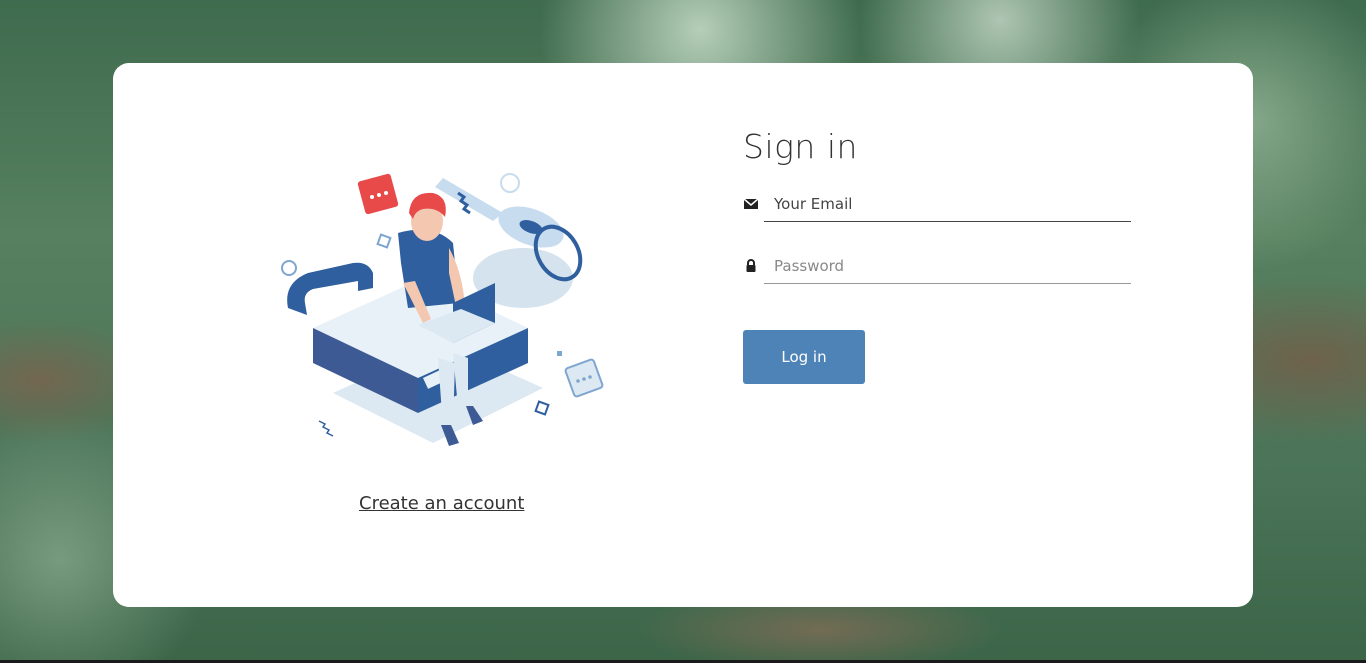 Image resolution: width=1366 pixels, height=663 pixels. I want to click on envelope-icon, so click(751, 203).